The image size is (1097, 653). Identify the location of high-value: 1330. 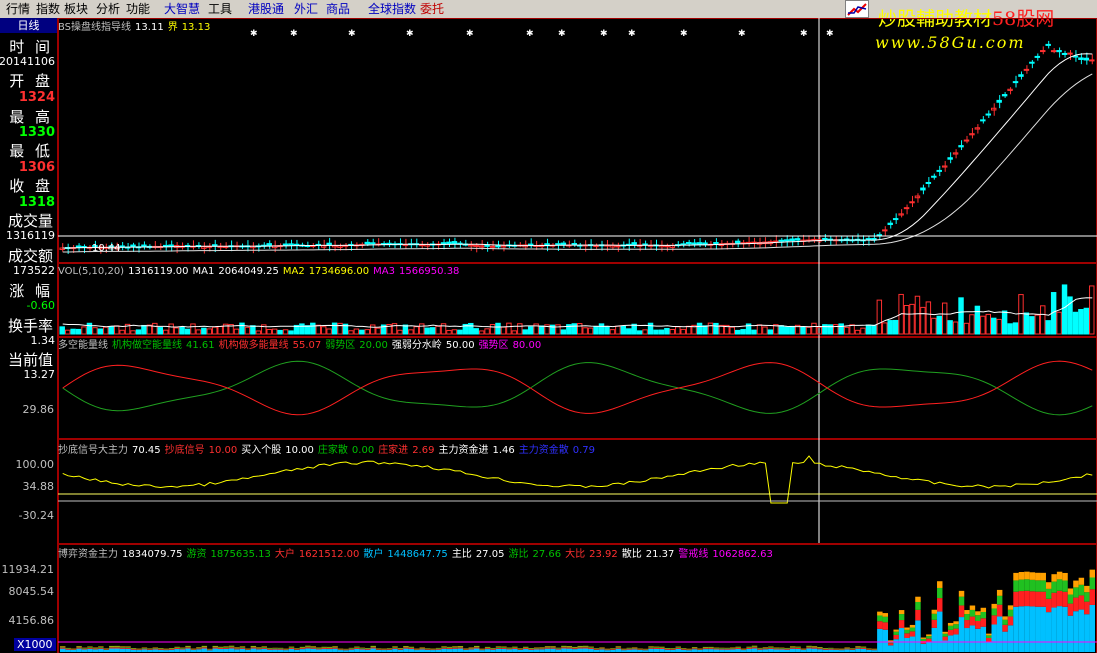
(36, 132).